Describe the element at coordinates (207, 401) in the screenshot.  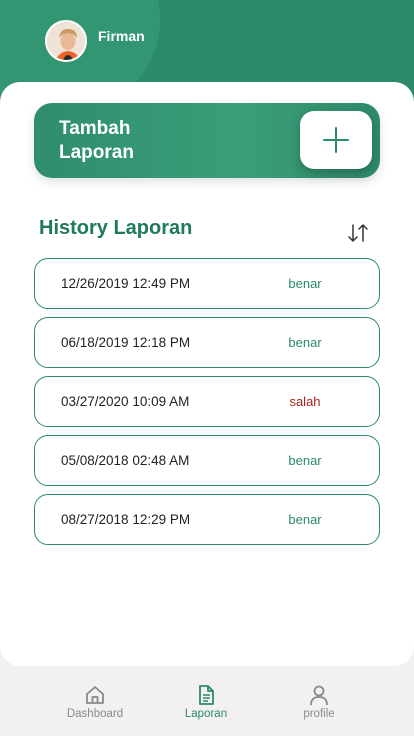
I see `history-row: 03/27/2020 10:09 AM salah` at that location.